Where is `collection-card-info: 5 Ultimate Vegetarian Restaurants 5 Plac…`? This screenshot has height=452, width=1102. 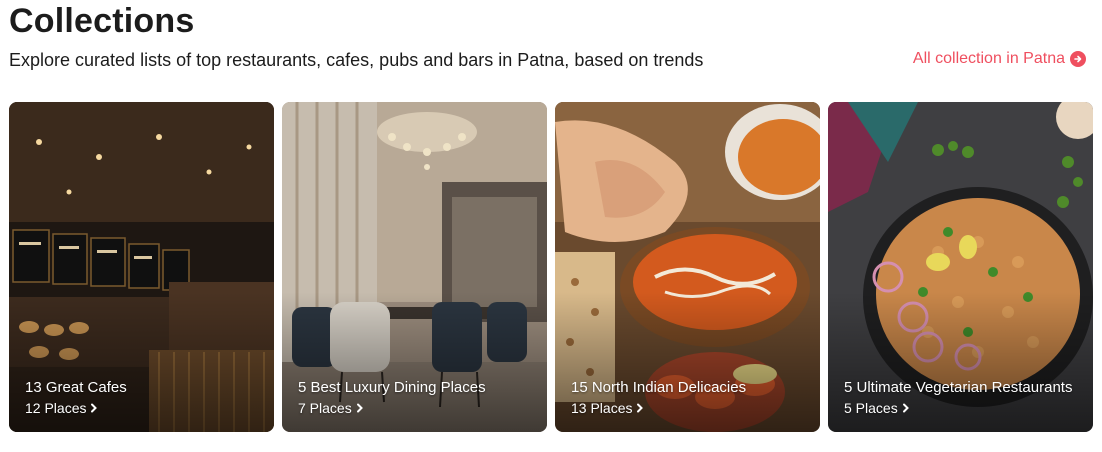 collection-card-info: 5 Ultimate Vegetarian Restaurants 5 Plac… is located at coordinates (962, 397).